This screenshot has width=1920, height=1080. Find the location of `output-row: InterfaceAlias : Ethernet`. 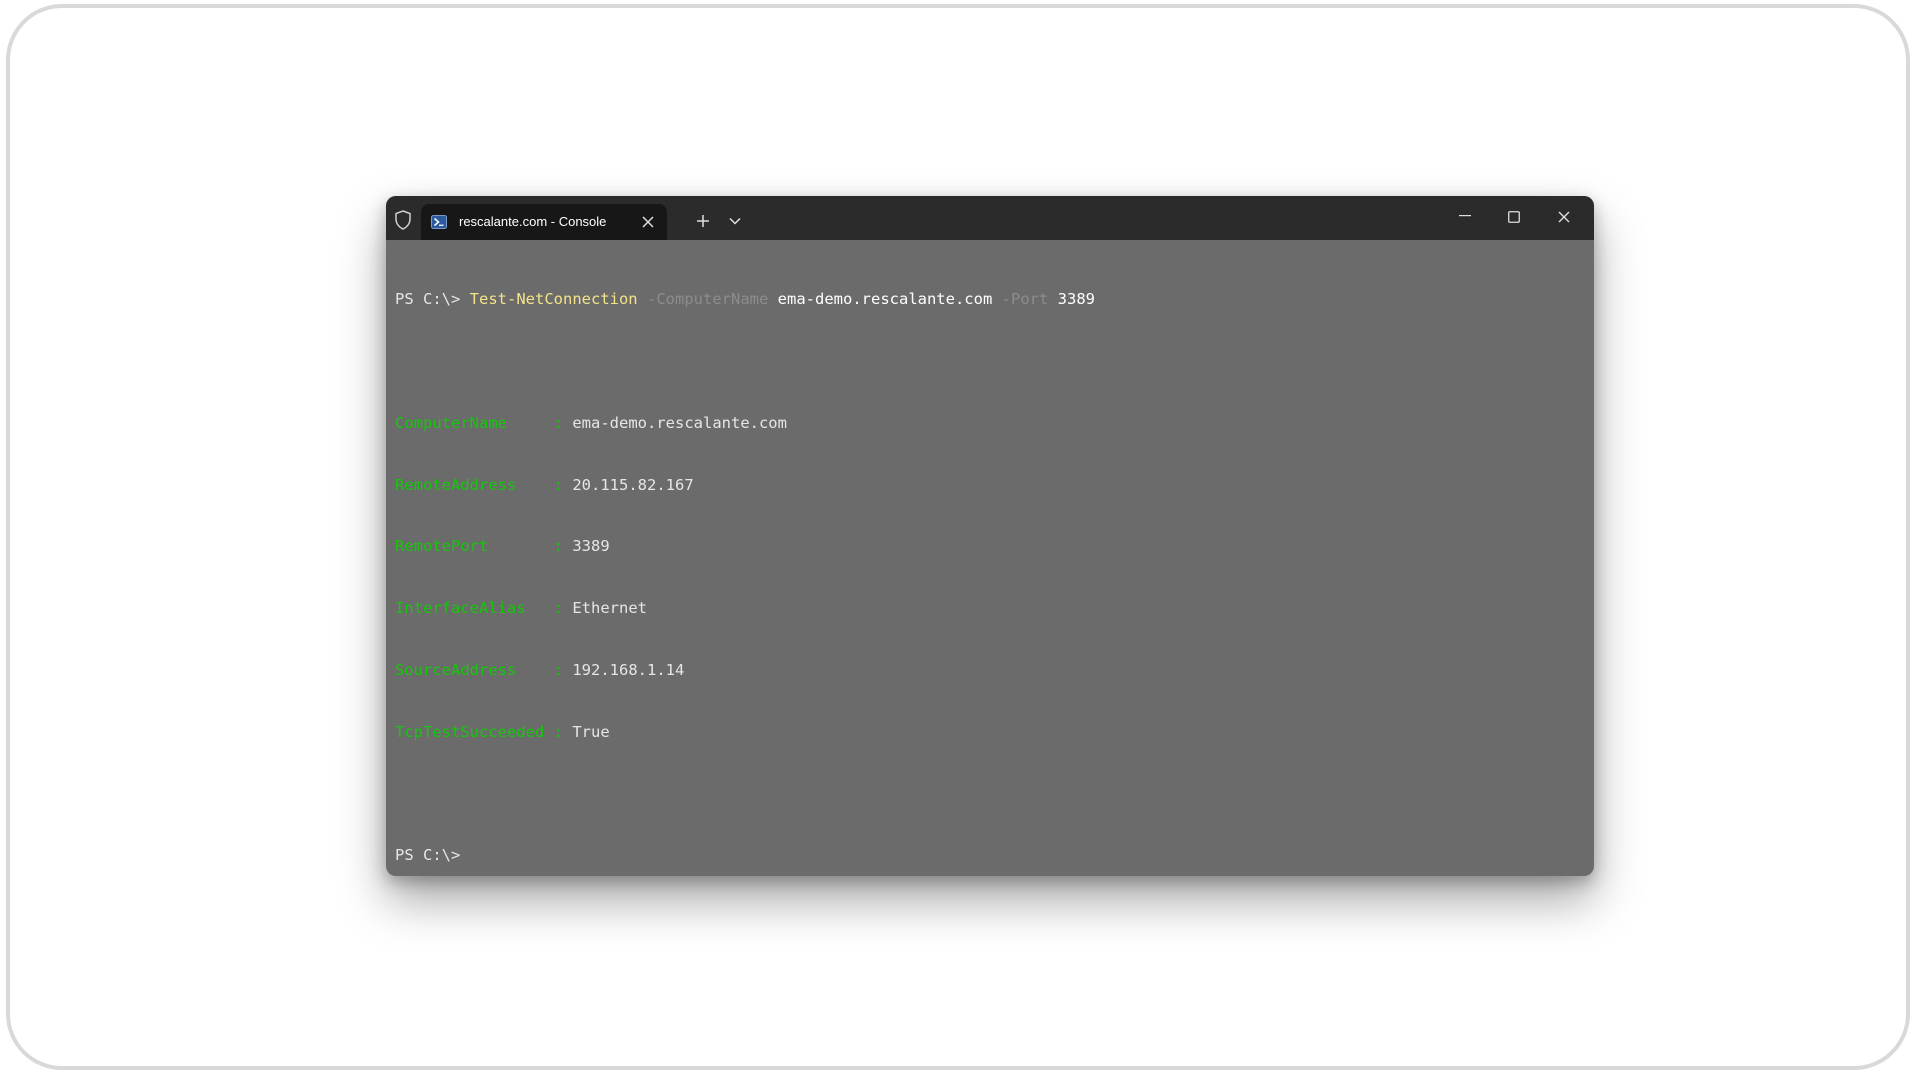

output-row: InterfaceAlias : Ethernet is located at coordinates (521, 608).